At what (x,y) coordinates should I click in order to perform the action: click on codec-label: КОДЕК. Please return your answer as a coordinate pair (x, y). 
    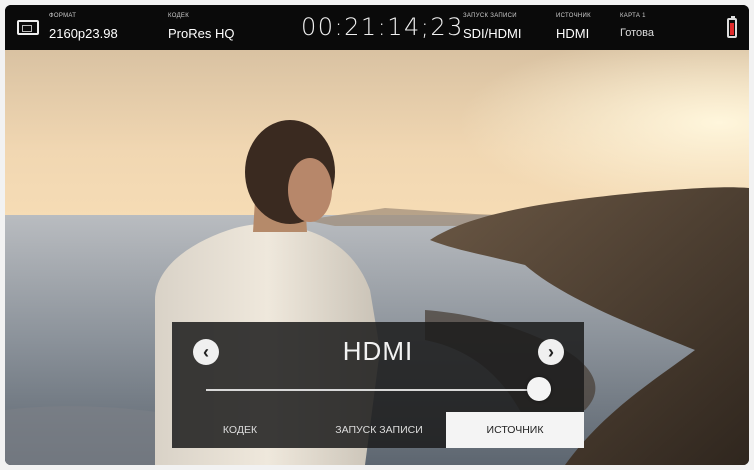
    Looking at the image, I should click on (179, 16).